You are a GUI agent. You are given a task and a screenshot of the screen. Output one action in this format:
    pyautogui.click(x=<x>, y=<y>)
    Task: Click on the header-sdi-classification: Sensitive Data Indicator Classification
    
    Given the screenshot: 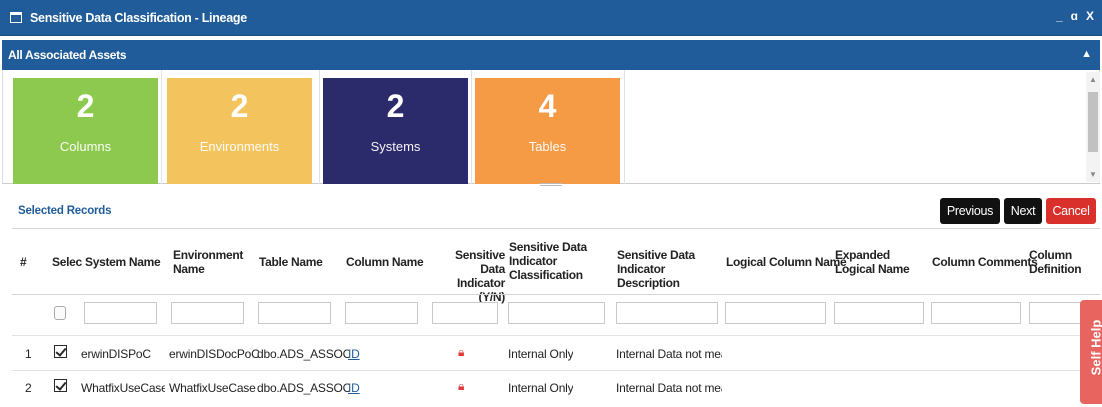 What is the action you would take?
    pyautogui.click(x=559, y=261)
    